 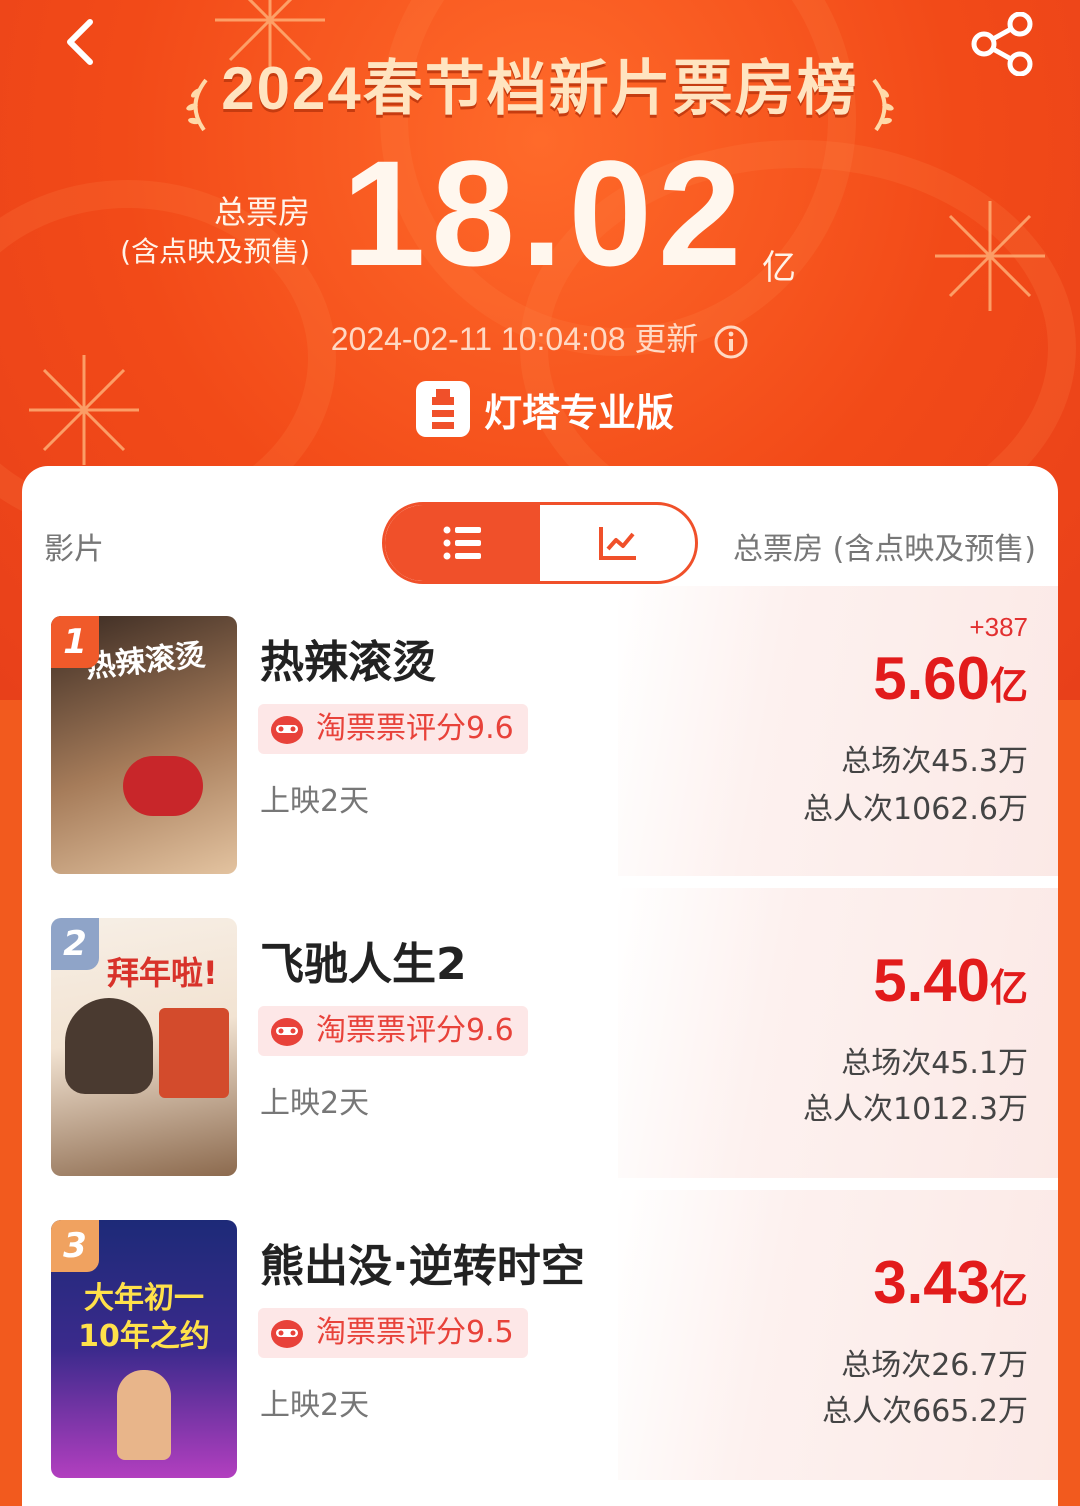 What do you see at coordinates (514, 339) in the screenshot?
I see `update-time: 2024-02-11 10:04:08 更新` at bounding box center [514, 339].